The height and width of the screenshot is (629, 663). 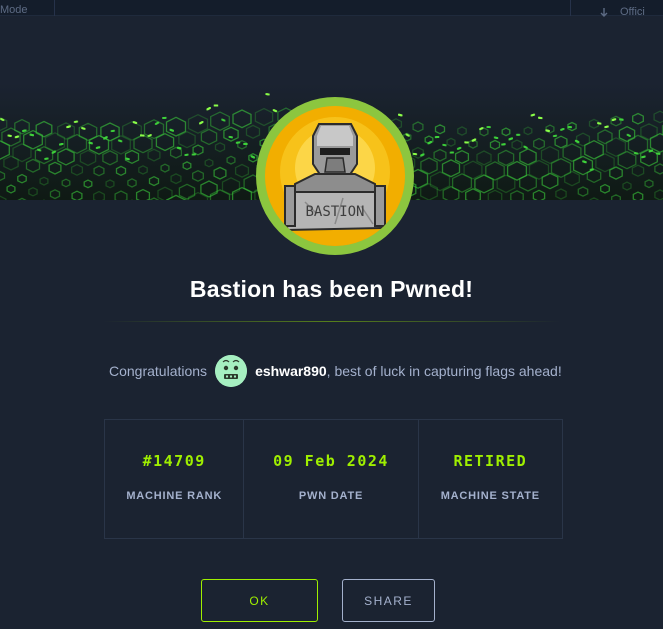 What do you see at coordinates (331, 461) in the screenshot?
I see `stat-value: 09 Feb 2024` at bounding box center [331, 461].